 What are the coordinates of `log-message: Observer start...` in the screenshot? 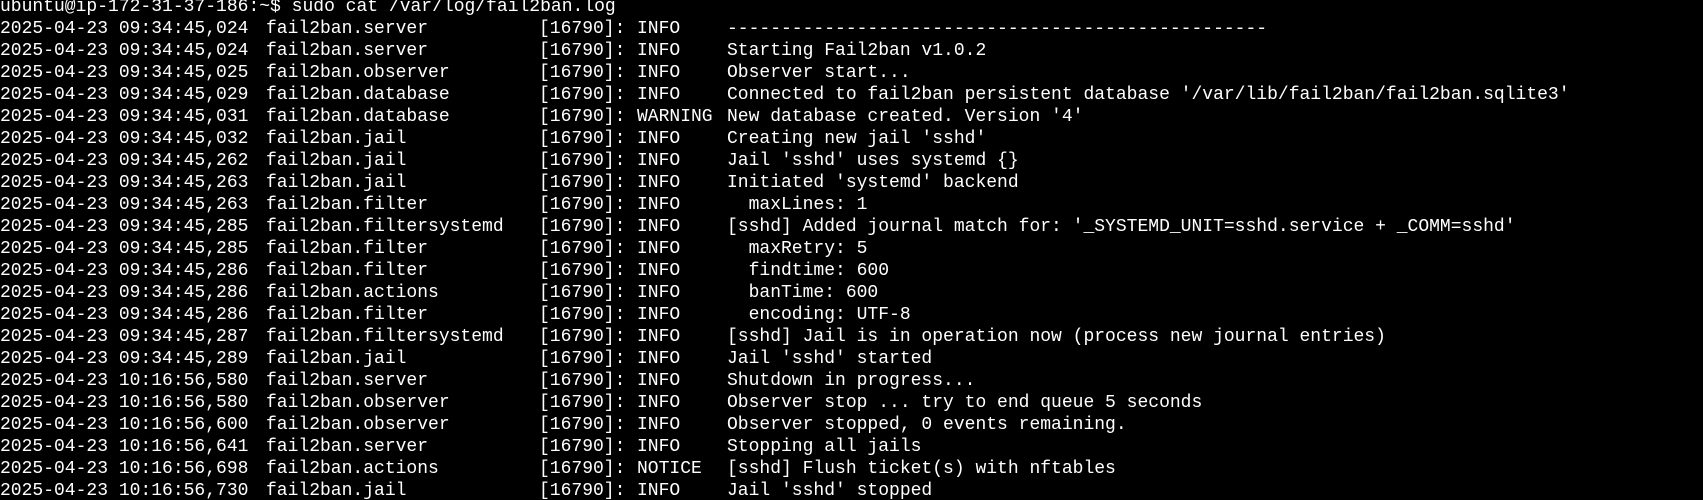 It's located at (819, 73).